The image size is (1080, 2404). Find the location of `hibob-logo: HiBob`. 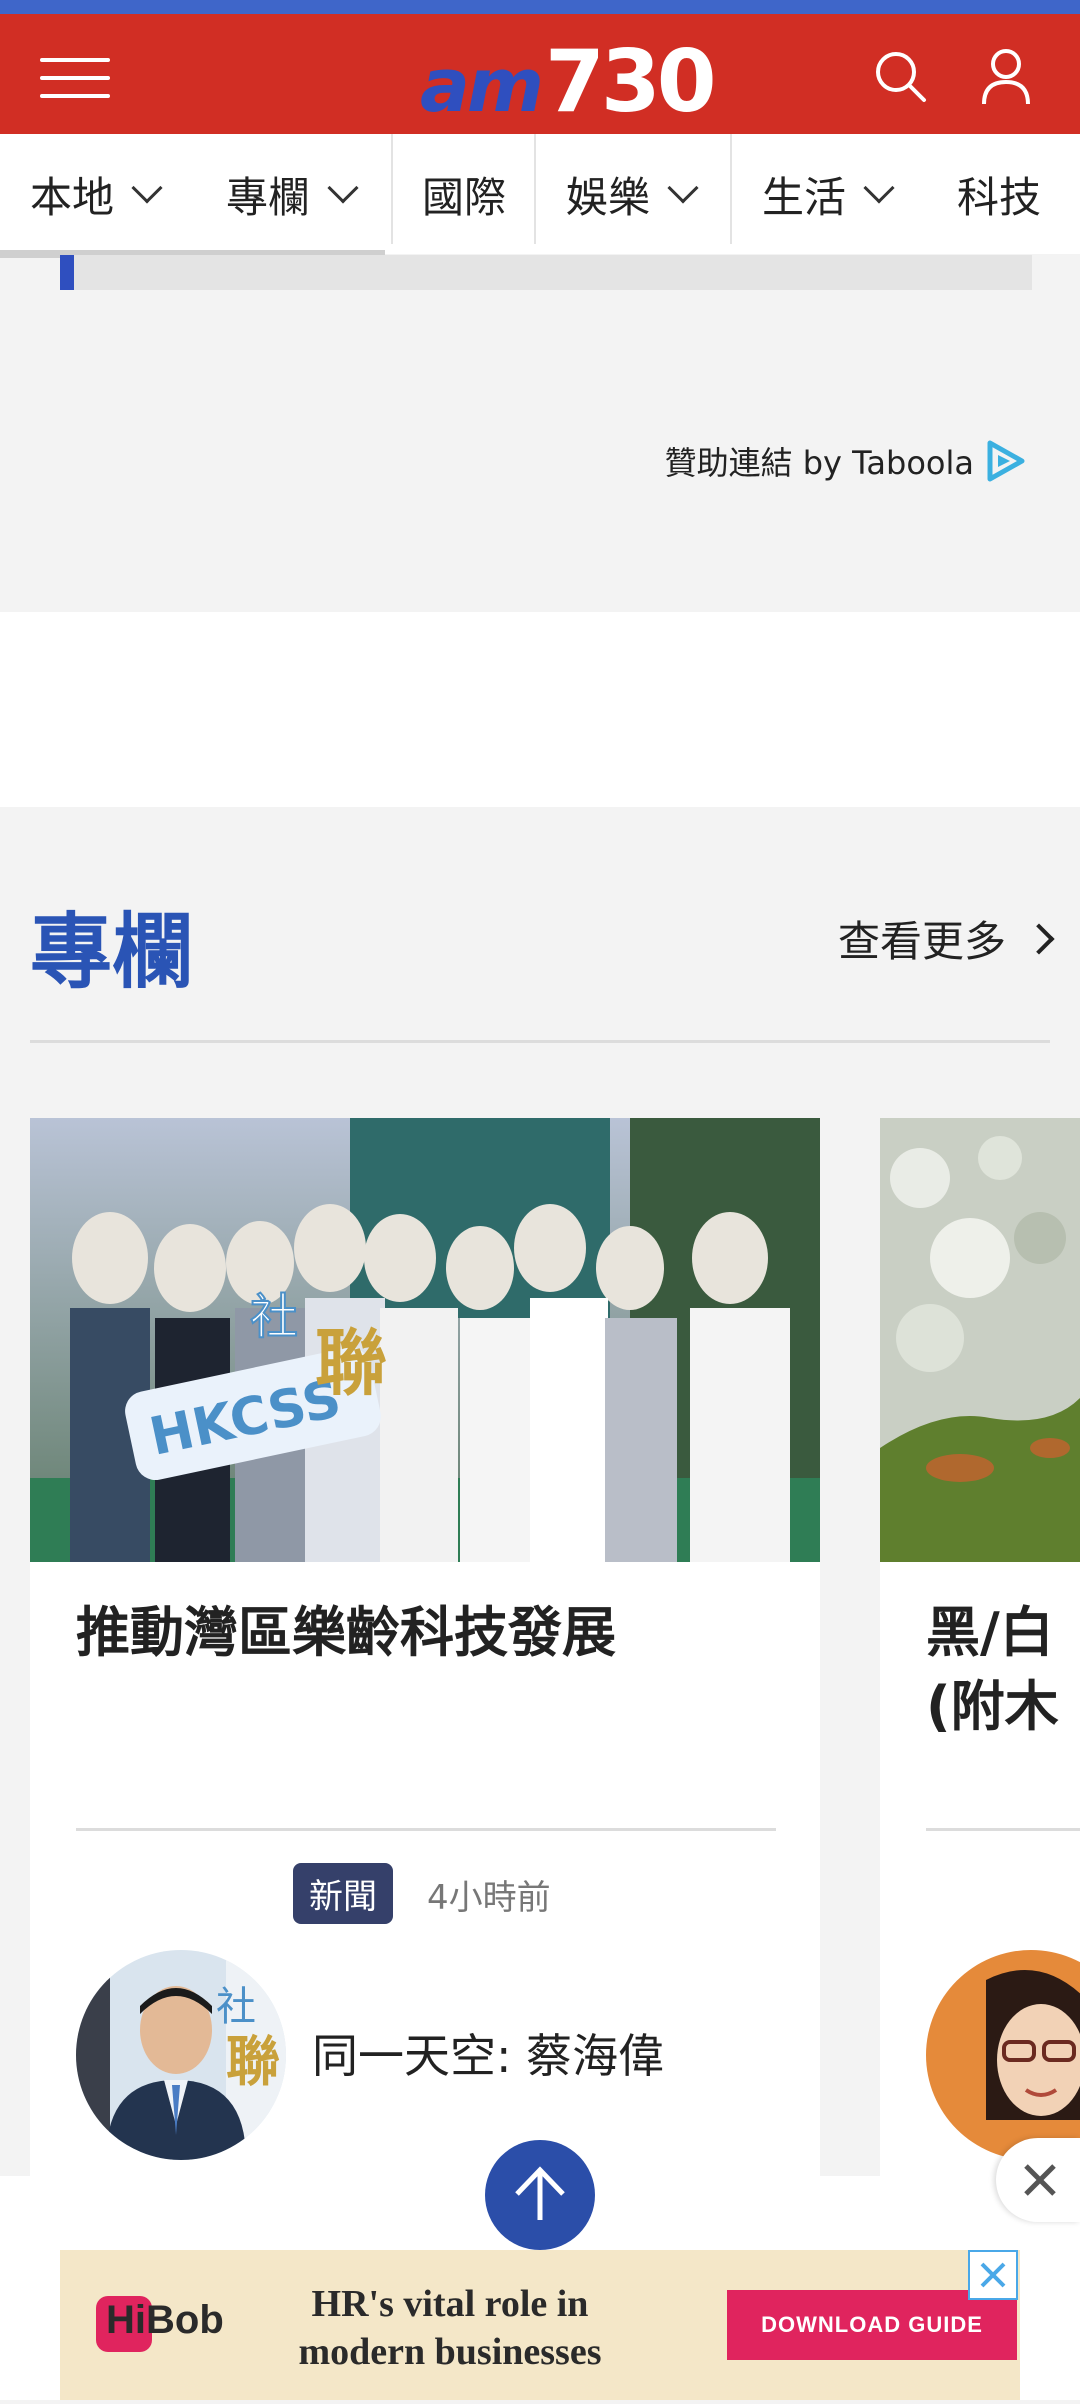

hibob-logo: HiBob is located at coordinates (165, 2320).